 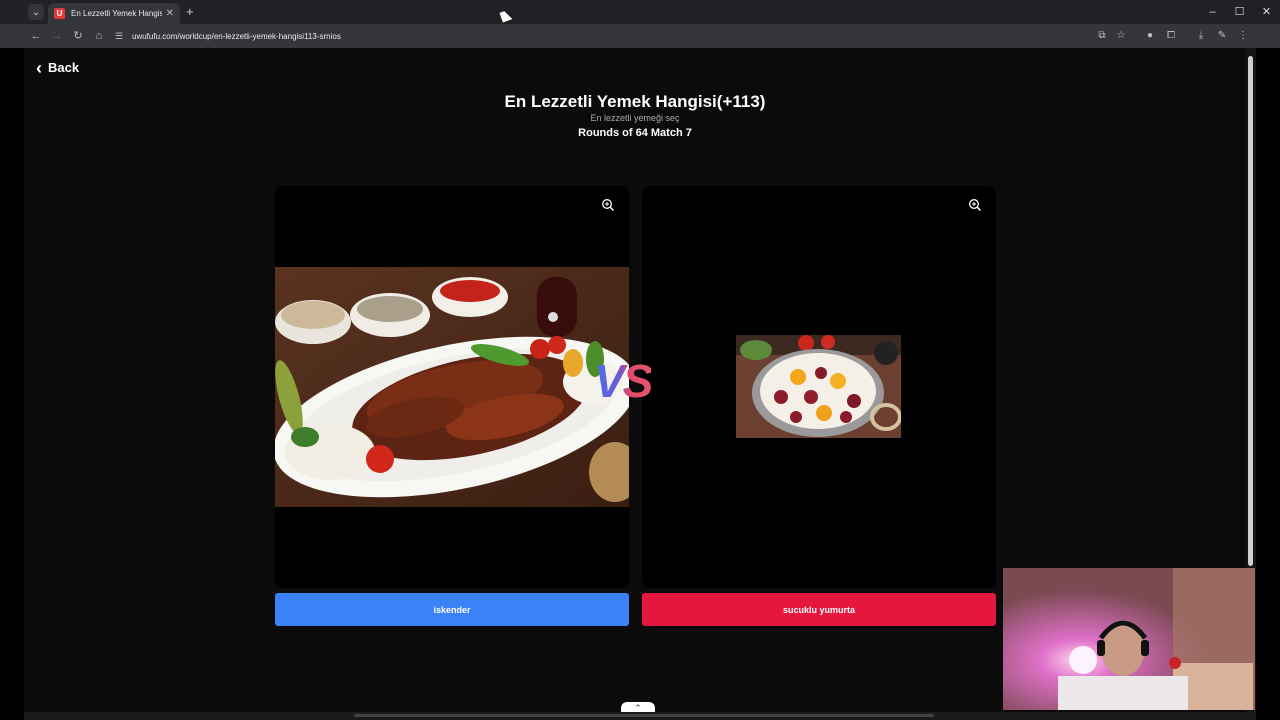 What do you see at coordinates (36, 36) in the screenshot?
I see `back-arrow-icon: ←` at bounding box center [36, 36].